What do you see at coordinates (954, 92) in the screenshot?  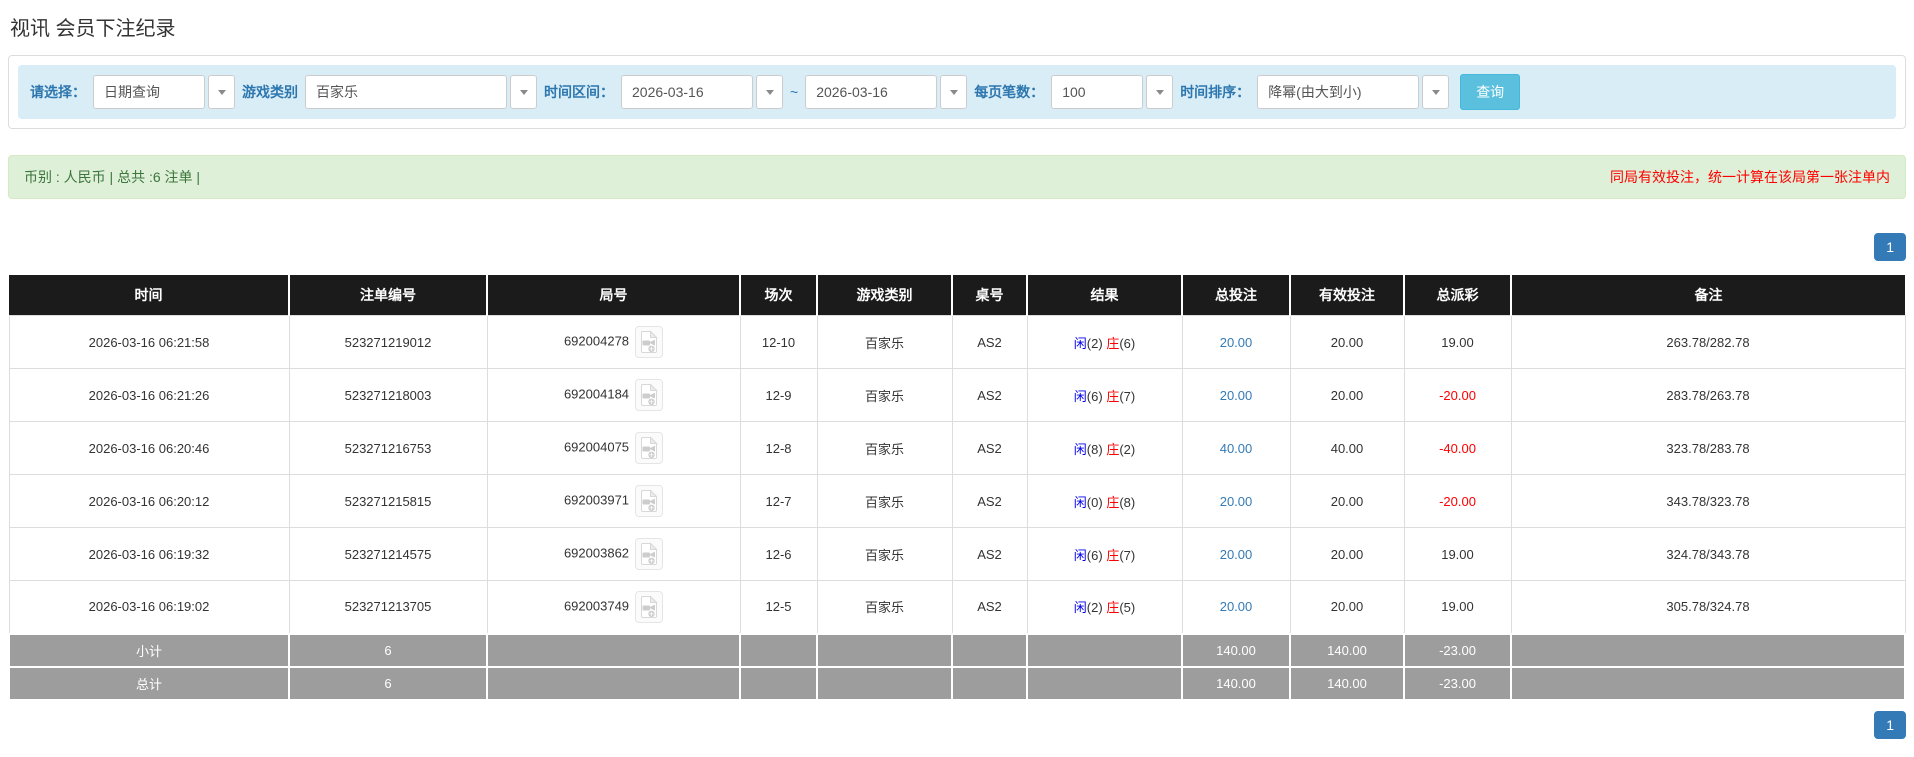 I see `date-to-dropdown-button` at bounding box center [954, 92].